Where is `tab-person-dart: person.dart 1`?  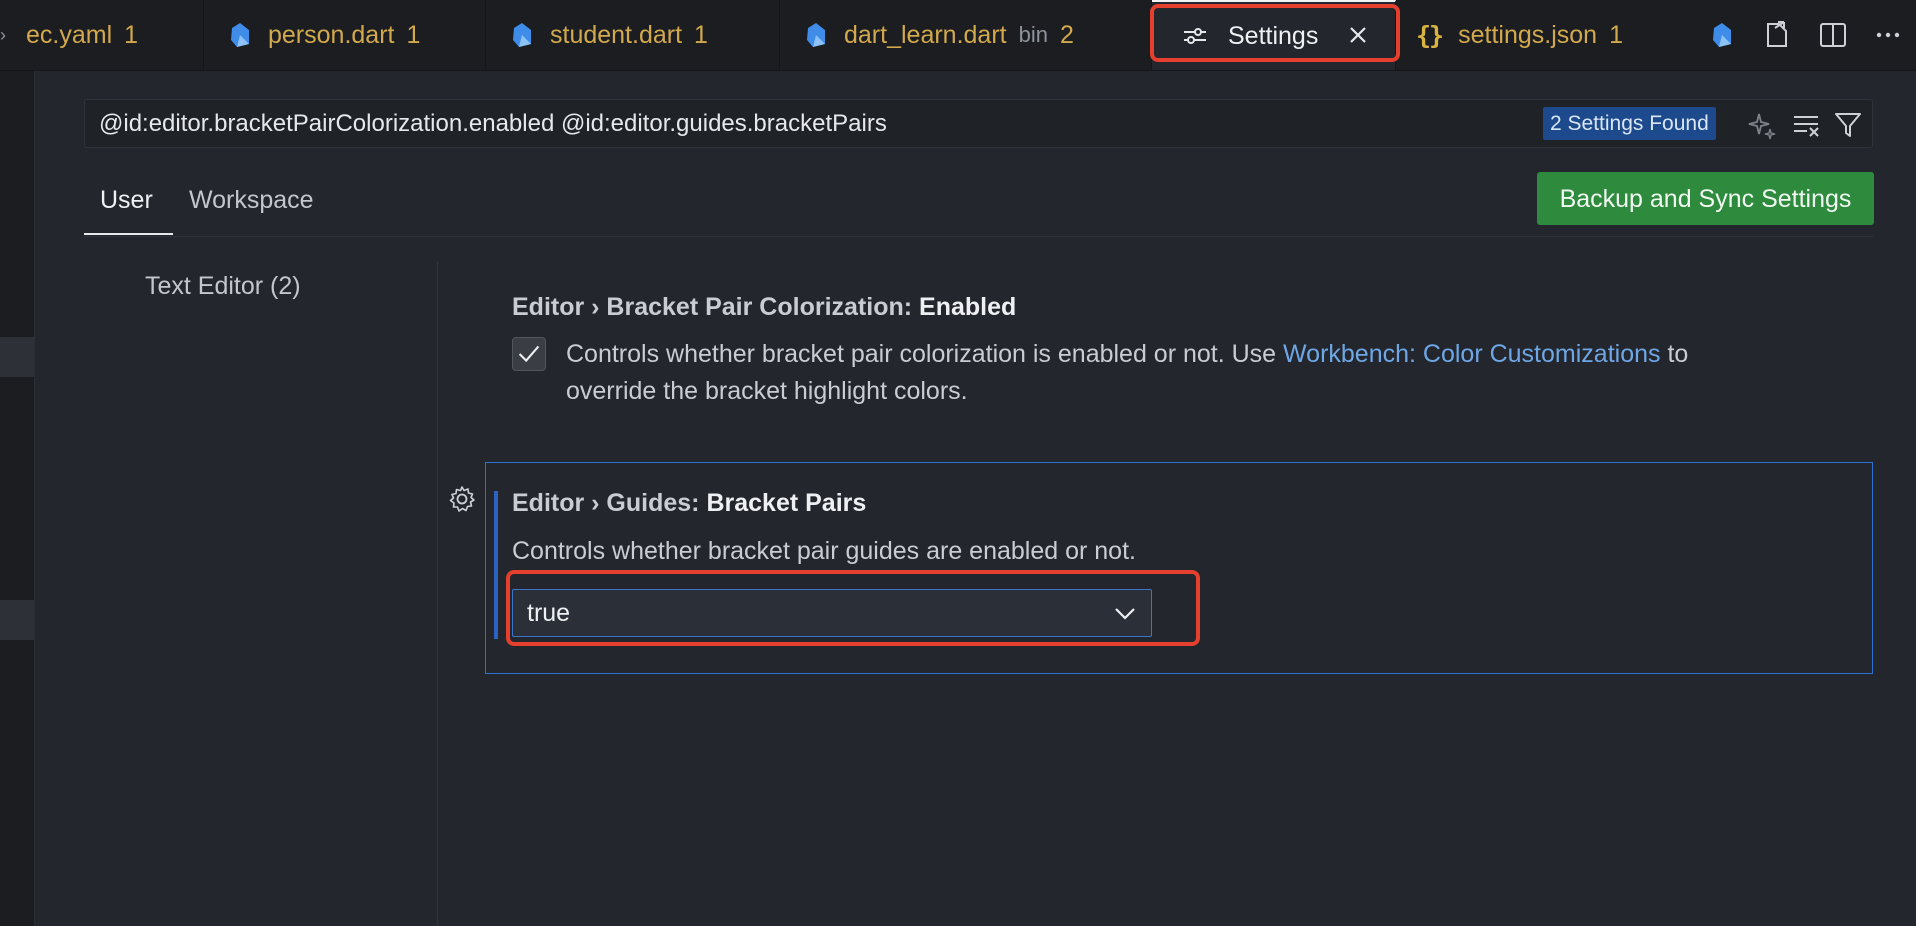
tab-person-dart: person.dart 1 is located at coordinates (345, 35).